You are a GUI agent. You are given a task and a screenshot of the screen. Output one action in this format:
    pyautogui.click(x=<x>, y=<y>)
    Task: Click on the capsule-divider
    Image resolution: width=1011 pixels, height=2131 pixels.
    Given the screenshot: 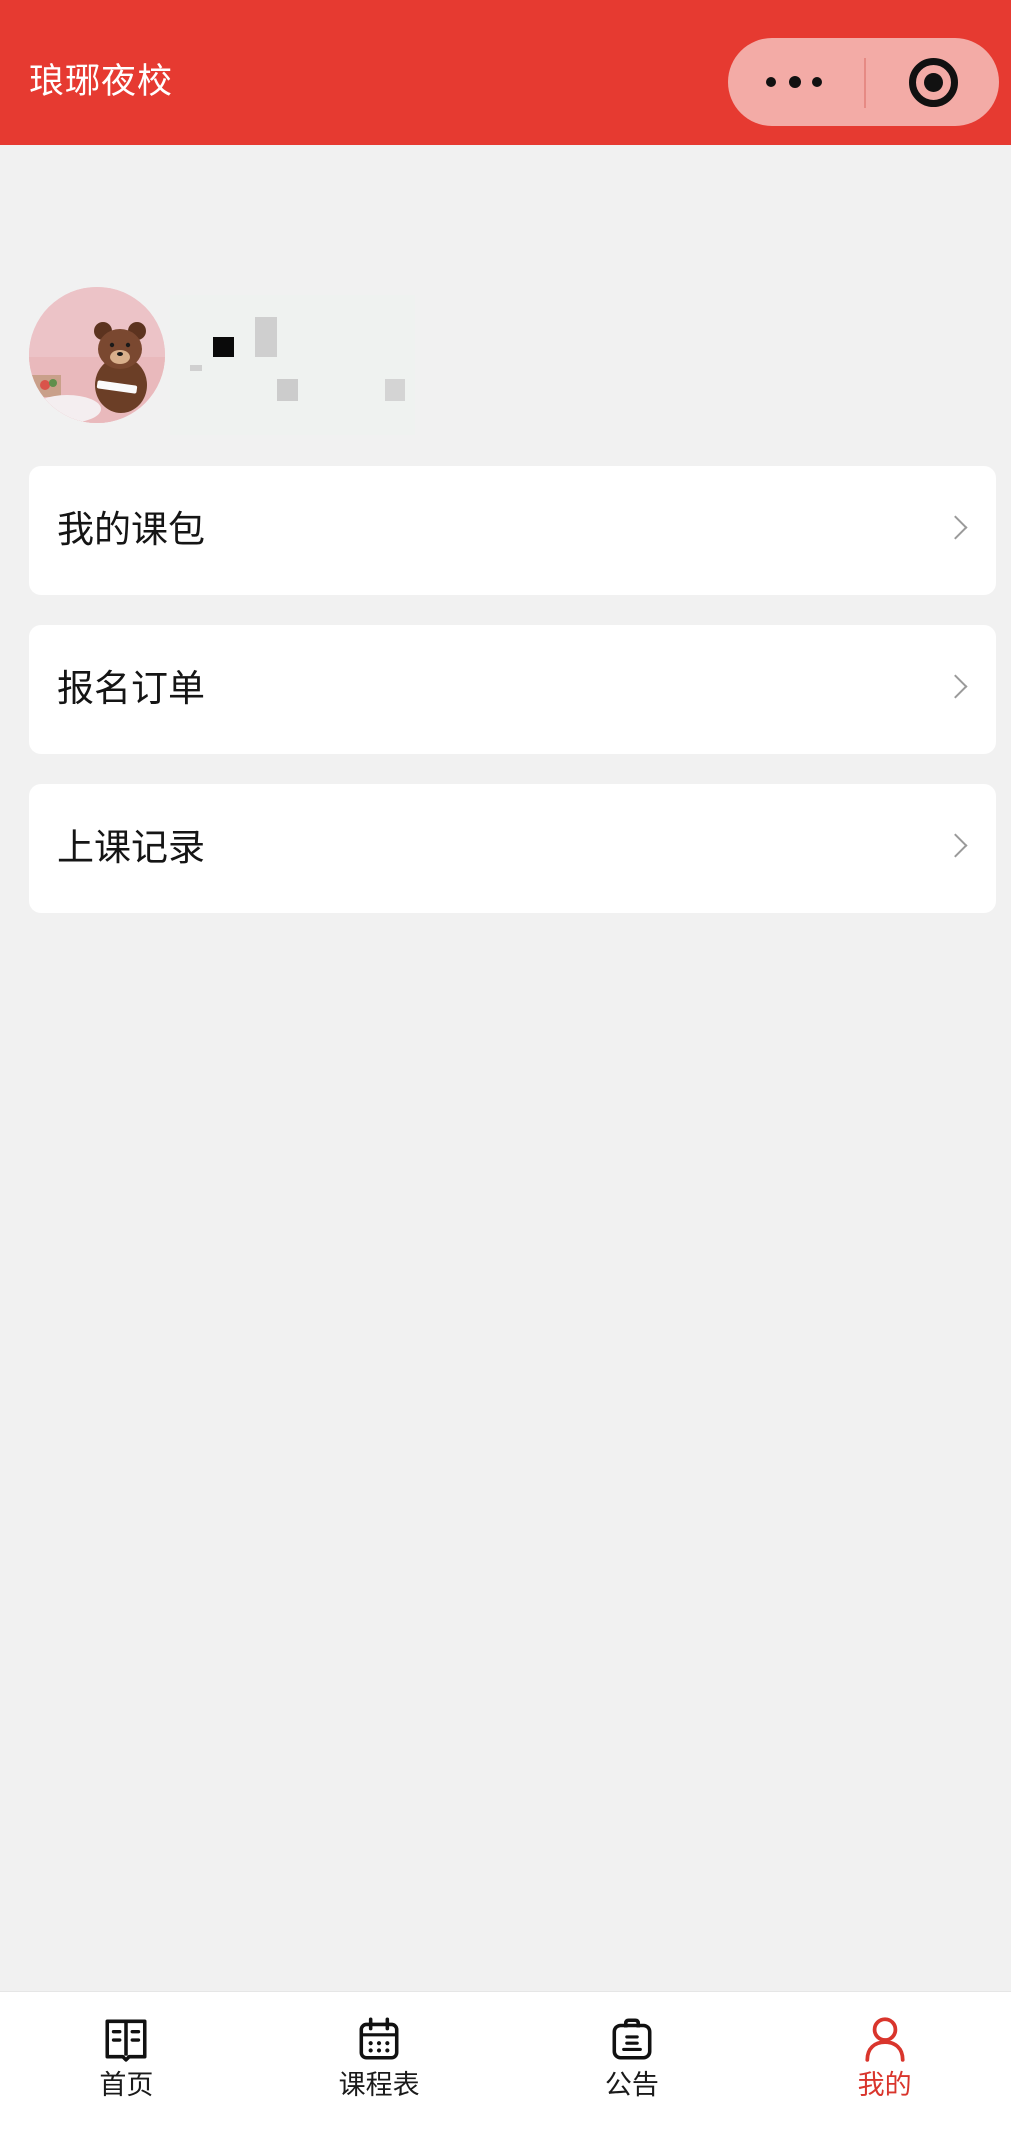 What is the action you would take?
    pyautogui.click(x=865, y=83)
    